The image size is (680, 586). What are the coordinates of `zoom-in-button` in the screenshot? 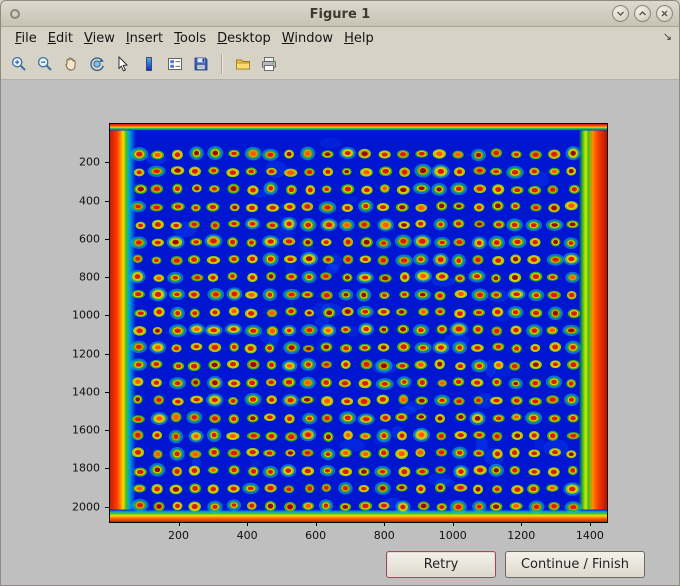 It's located at (19, 64).